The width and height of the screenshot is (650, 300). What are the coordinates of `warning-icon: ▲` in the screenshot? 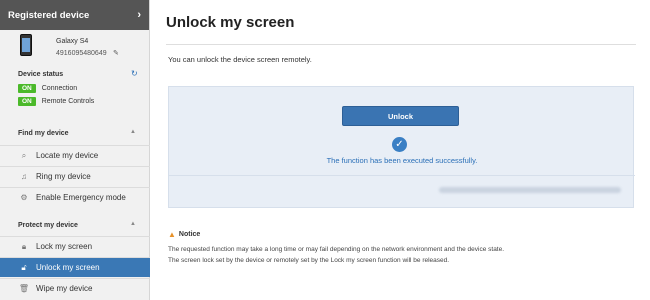 It's located at (172, 234).